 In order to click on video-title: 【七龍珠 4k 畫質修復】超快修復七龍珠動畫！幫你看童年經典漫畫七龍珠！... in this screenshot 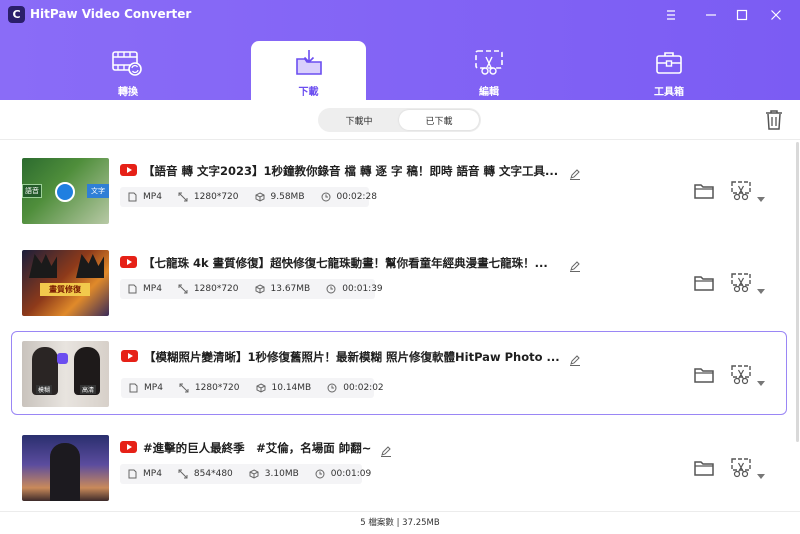, I will do `click(345, 263)`.